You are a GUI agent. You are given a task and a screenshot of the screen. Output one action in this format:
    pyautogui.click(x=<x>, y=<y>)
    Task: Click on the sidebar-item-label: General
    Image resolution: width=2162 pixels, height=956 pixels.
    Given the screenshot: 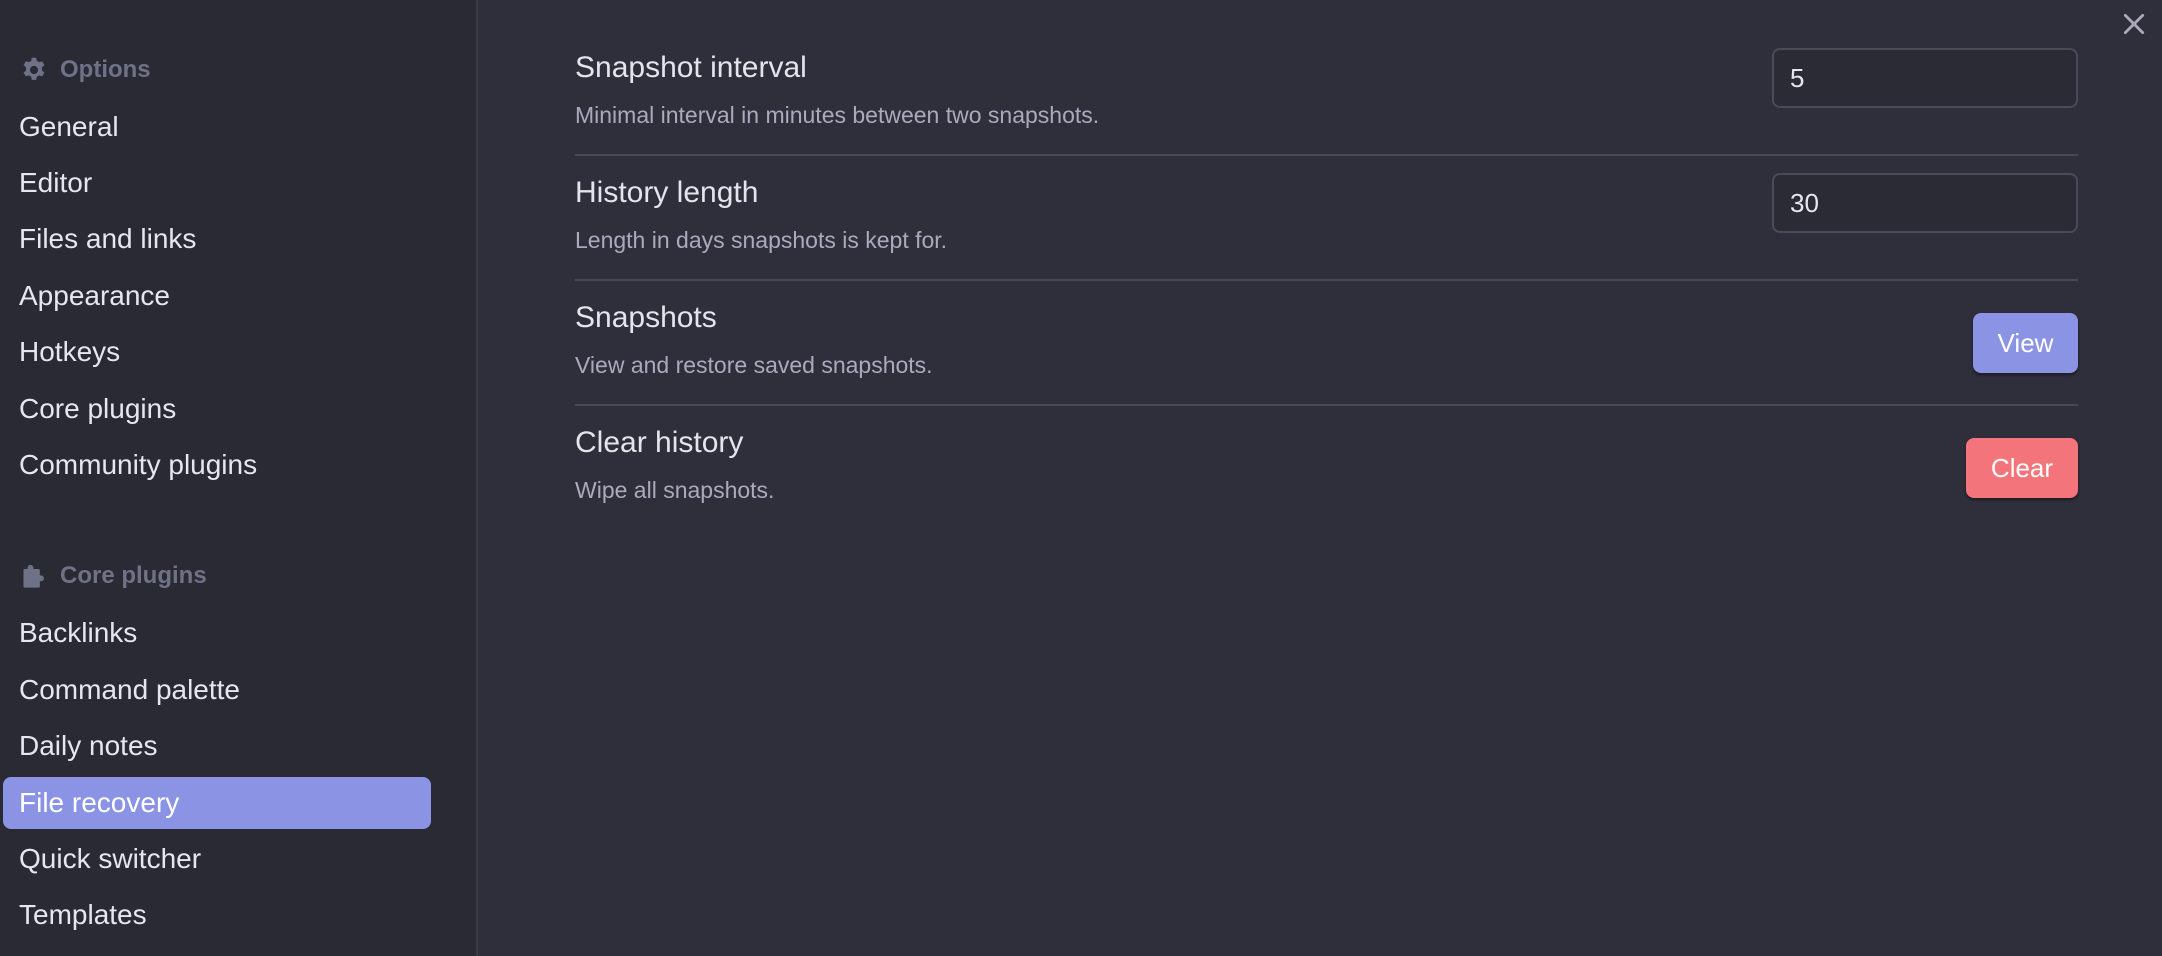 What is the action you would take?
    pyautogui.click(x=69, y=126)
    